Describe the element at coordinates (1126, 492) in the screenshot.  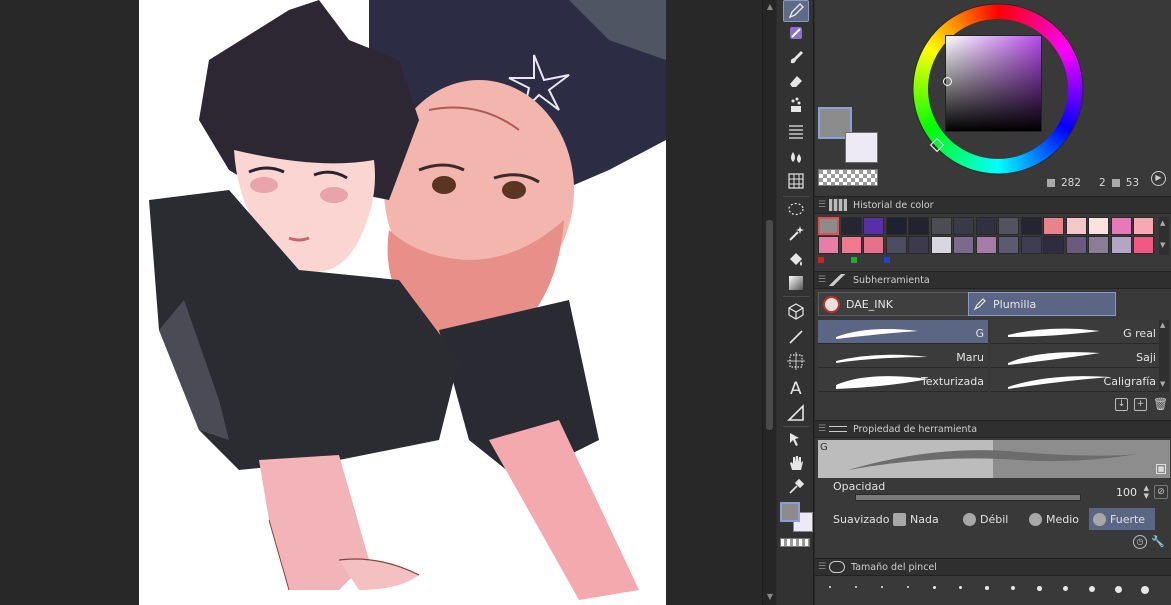
I see `opacity-value: 100` at that location.